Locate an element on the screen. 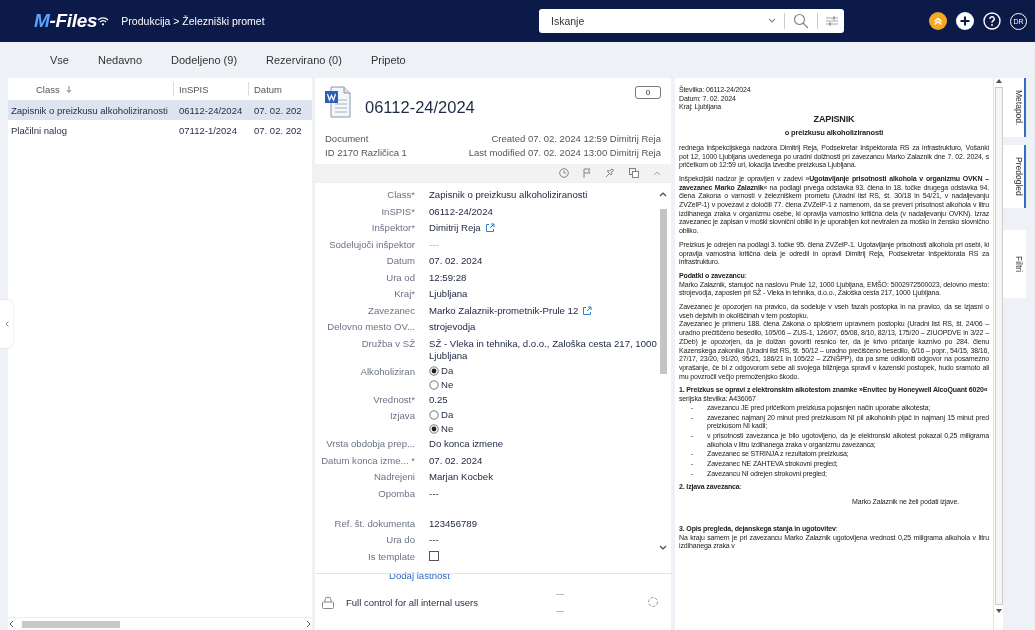  horizontal-scrollbar is located at coordinates (160, 623).